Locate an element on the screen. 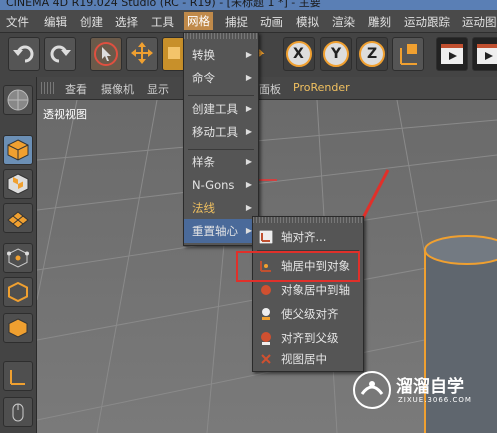 This screenshot has height=433, width=497. x-axis-label: X is located at coordinates (298, 54).